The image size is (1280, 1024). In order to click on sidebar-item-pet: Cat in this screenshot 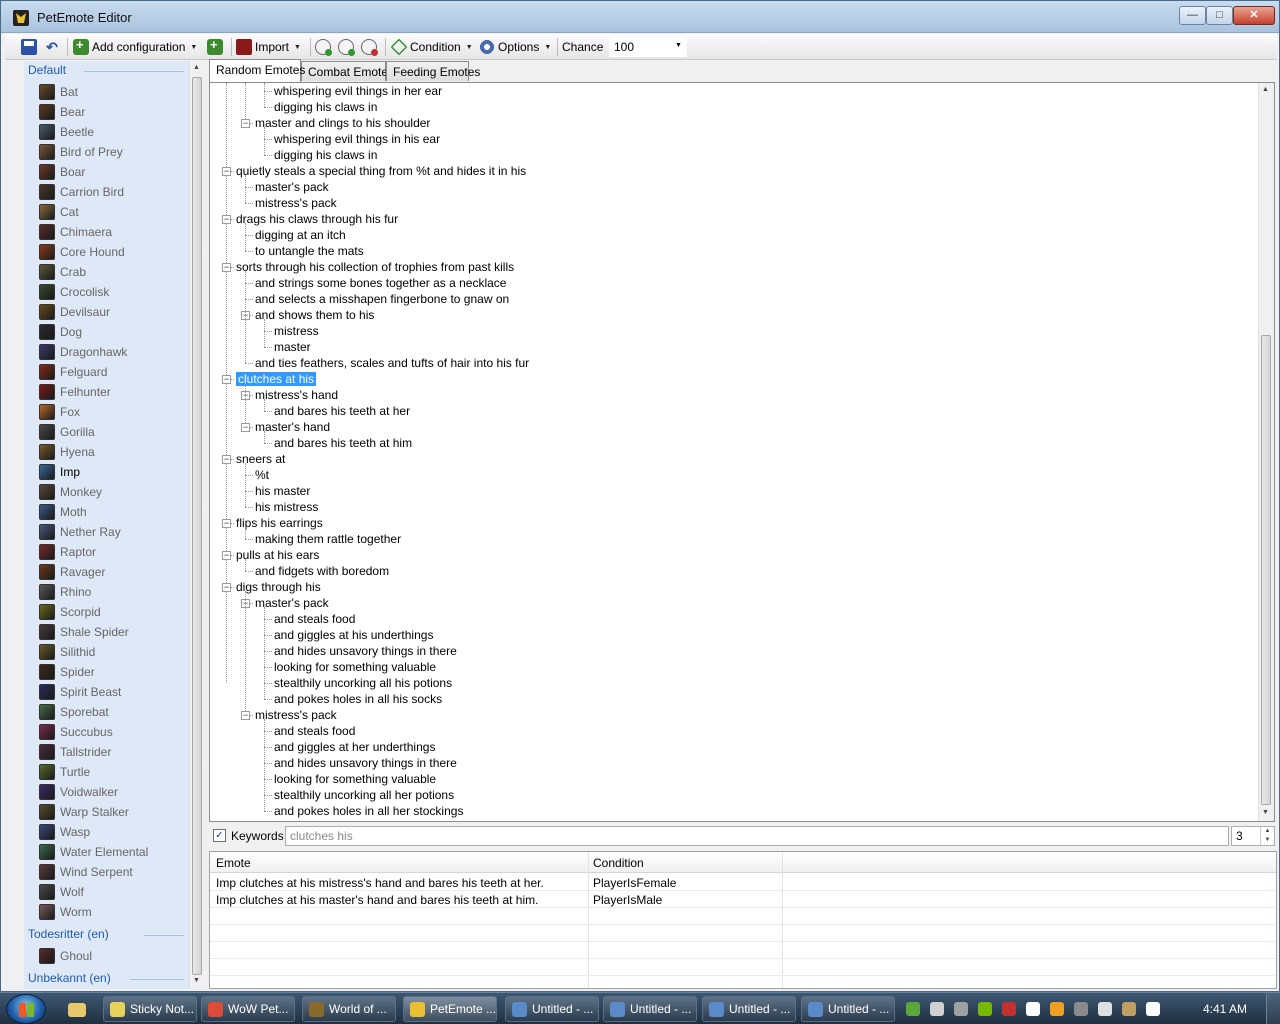, I will do `click(59, 212)`.